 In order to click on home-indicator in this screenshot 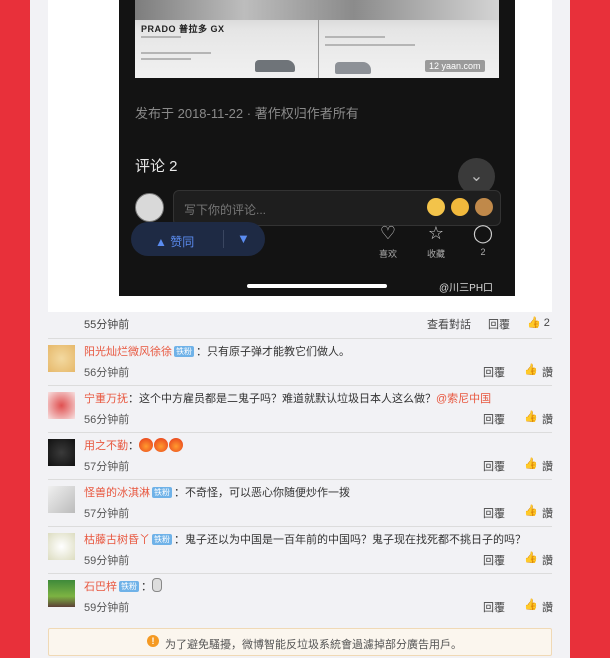, I will do `click(317, 286)`.